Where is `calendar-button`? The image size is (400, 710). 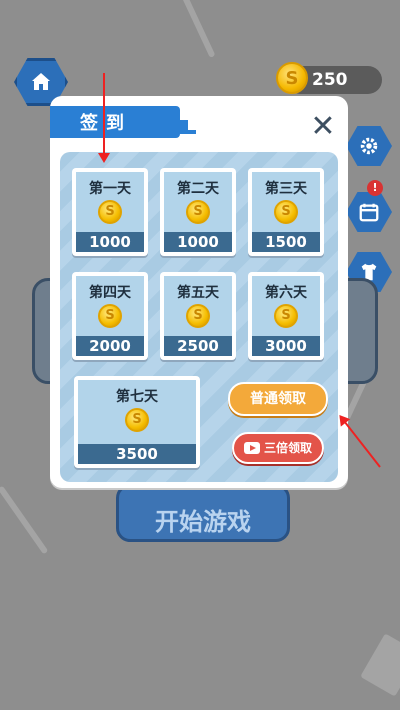 calendar-button is located at coordinates (369, 212).